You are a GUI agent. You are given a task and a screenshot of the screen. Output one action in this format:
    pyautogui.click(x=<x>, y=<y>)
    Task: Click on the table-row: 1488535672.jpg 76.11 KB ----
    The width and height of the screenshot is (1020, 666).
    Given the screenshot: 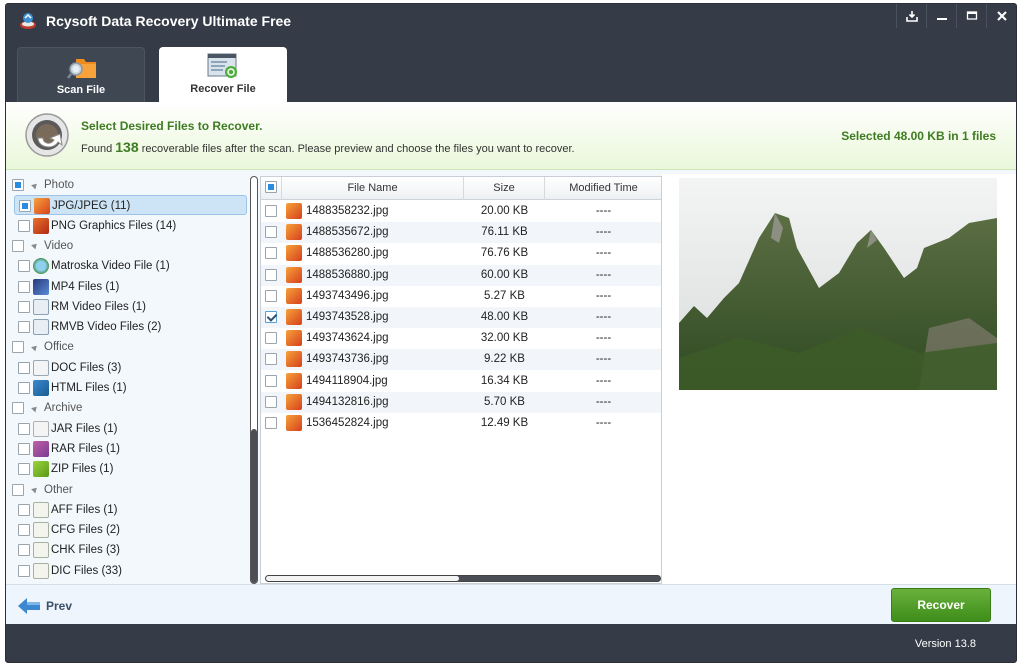 What is the action you would take?
    pyautogui.click(x=461, y=233)
    